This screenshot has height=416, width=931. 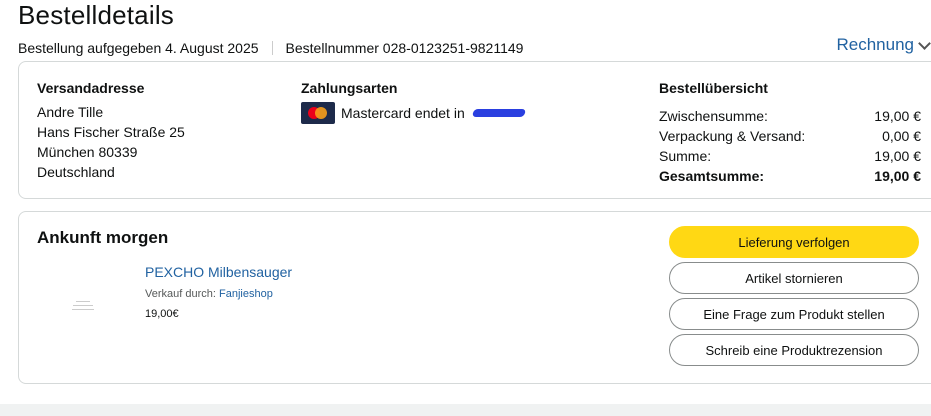 What do you see at coordinates (103, 237) in the screenshot?
I see `arrival-status: Ankunft morgen` at bounding box center [103, 237].